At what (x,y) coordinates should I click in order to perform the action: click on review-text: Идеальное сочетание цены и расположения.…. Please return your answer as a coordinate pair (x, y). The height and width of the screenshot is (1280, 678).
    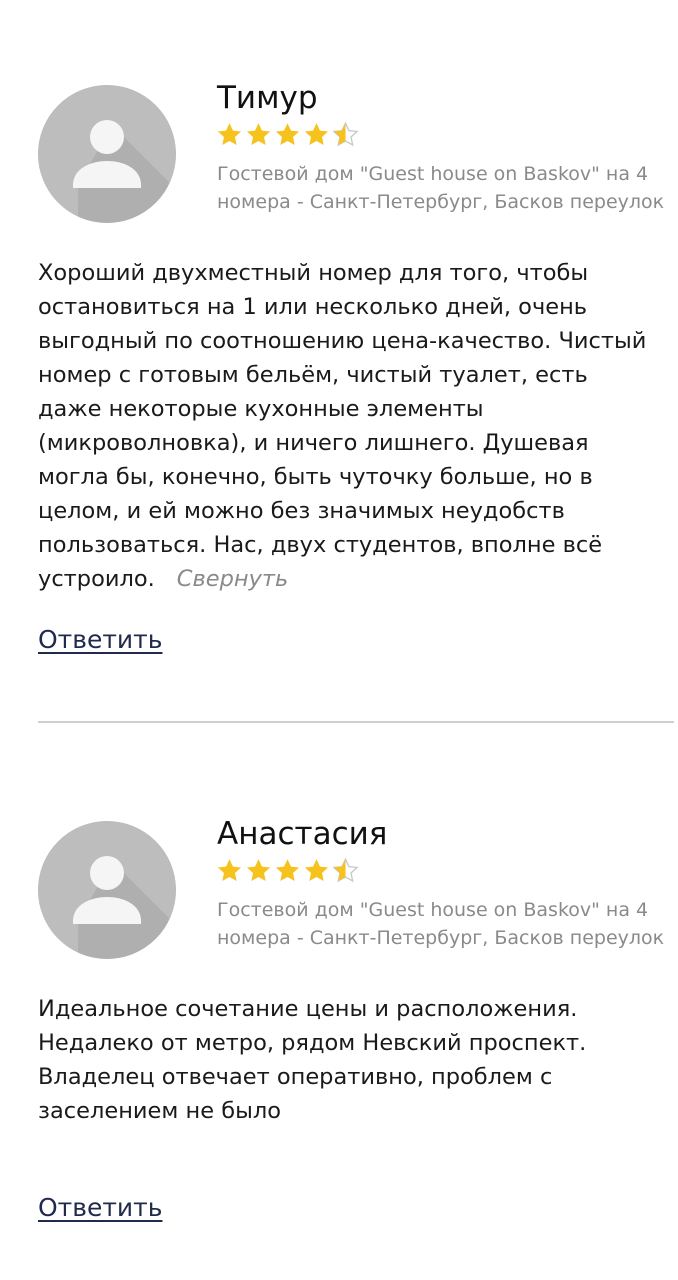
    Looking at the image, I should click on (312, 1060).